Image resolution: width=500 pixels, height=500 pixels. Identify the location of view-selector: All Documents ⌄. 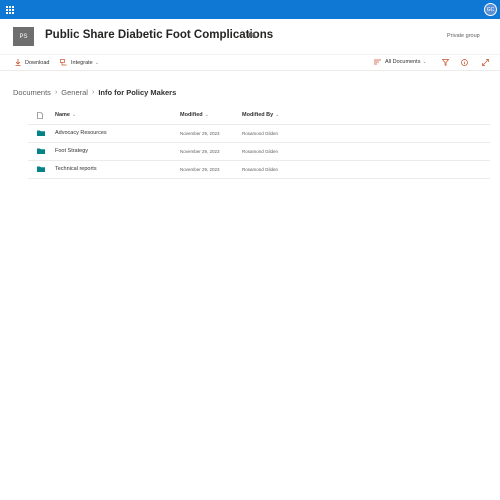
(400, 62).